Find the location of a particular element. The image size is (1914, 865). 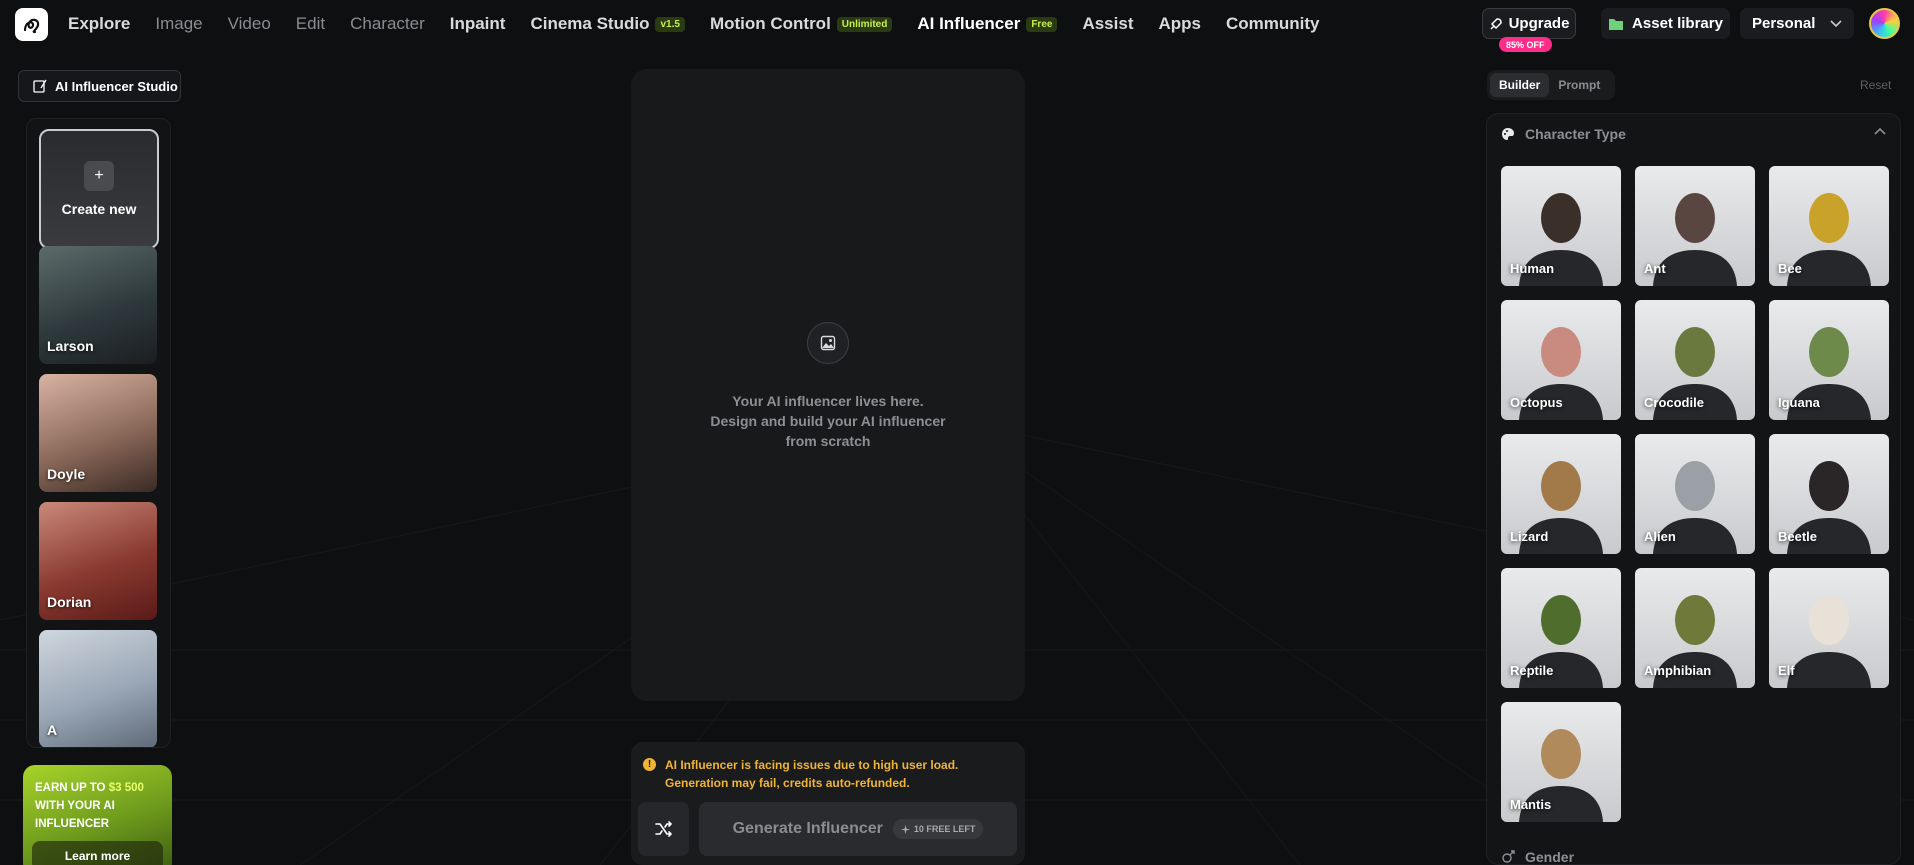

character-card: Larson is located at coordinates (98, 305).